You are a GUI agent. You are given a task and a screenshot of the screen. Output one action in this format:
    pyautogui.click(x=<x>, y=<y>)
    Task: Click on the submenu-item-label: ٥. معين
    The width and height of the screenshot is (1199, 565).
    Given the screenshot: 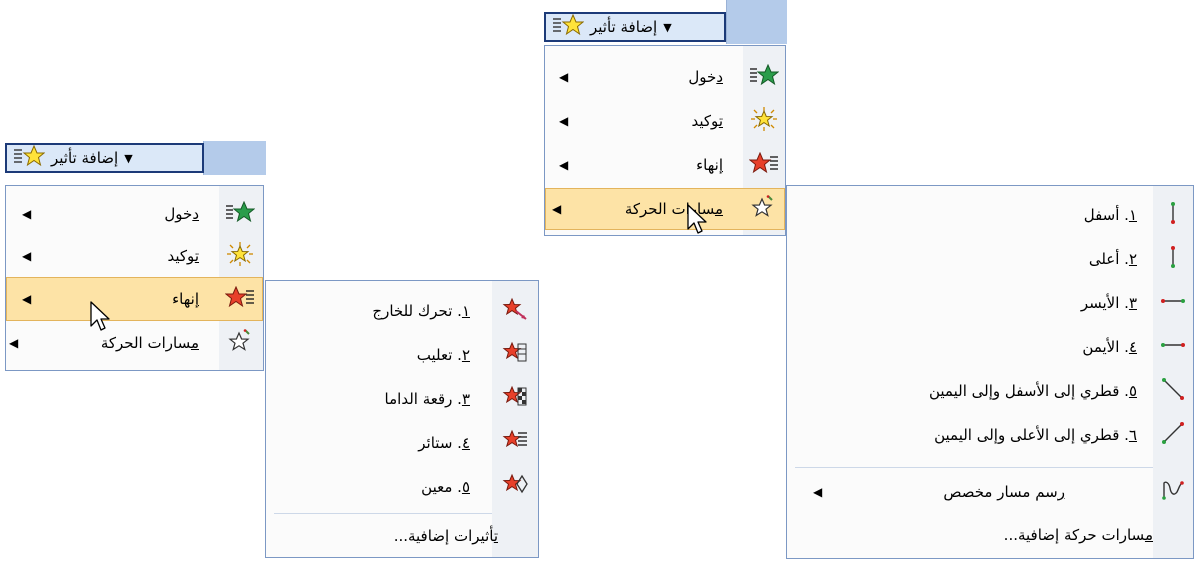 What is the action you would take?
    pyautogui.click(x=445, y=487)
    